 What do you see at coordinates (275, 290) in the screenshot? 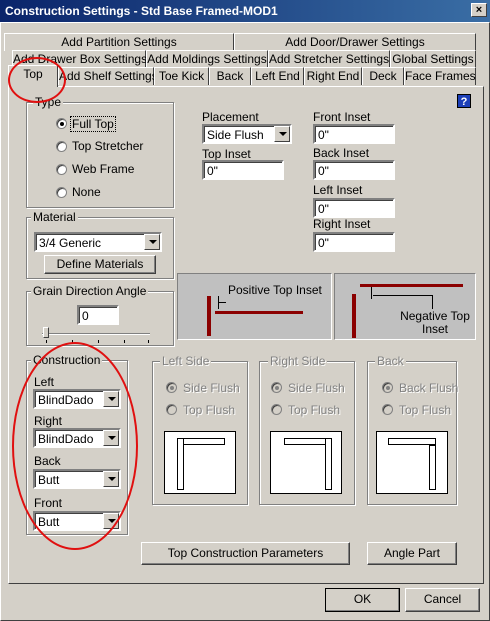
I see `positive-inset-label: Positive Top Inset` at bounding box center [275, 290].